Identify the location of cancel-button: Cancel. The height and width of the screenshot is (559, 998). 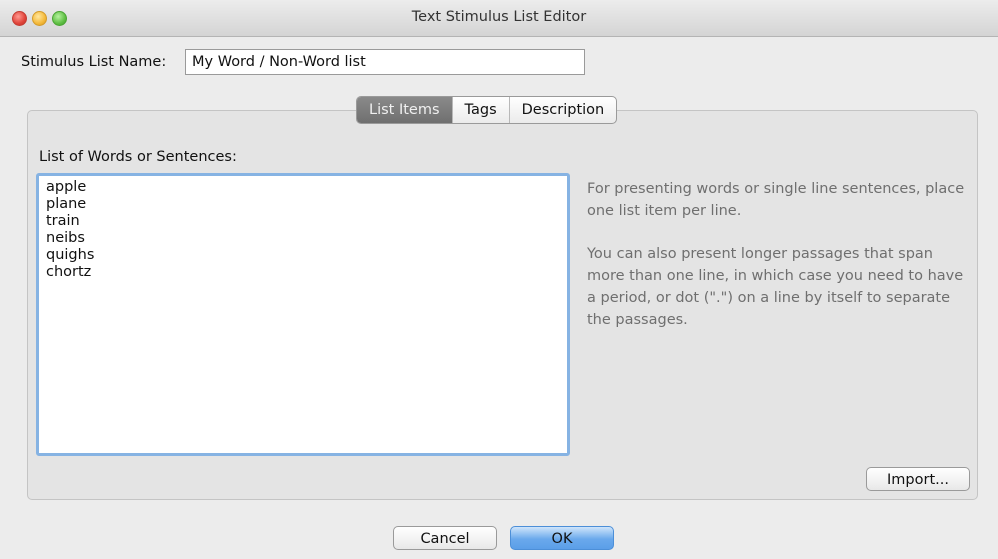
(445, 538).